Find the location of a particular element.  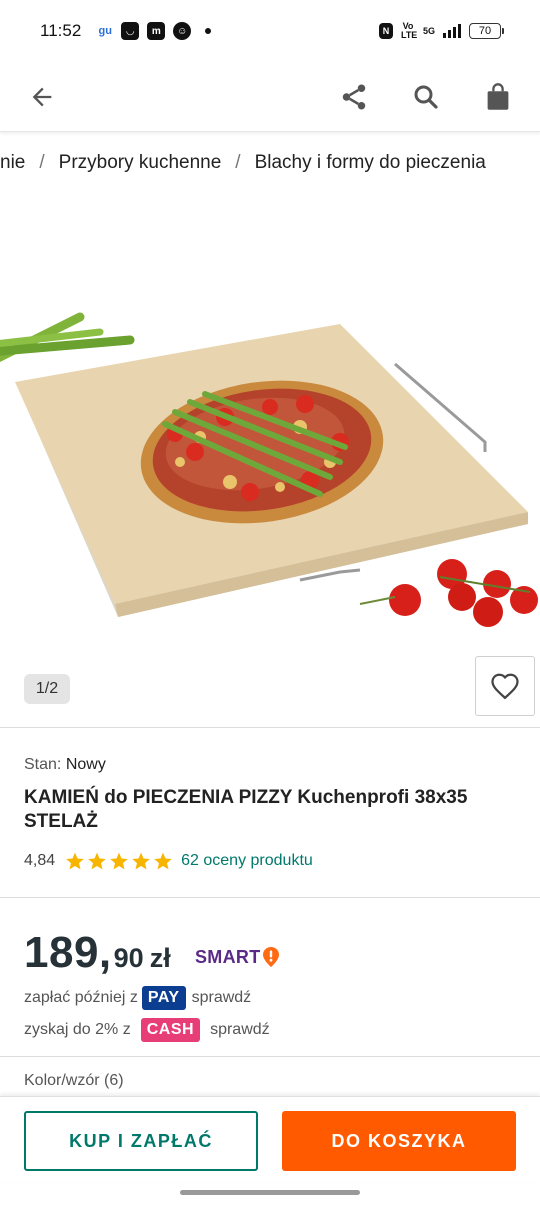

signal-icon is located at coordinates (452, 31).